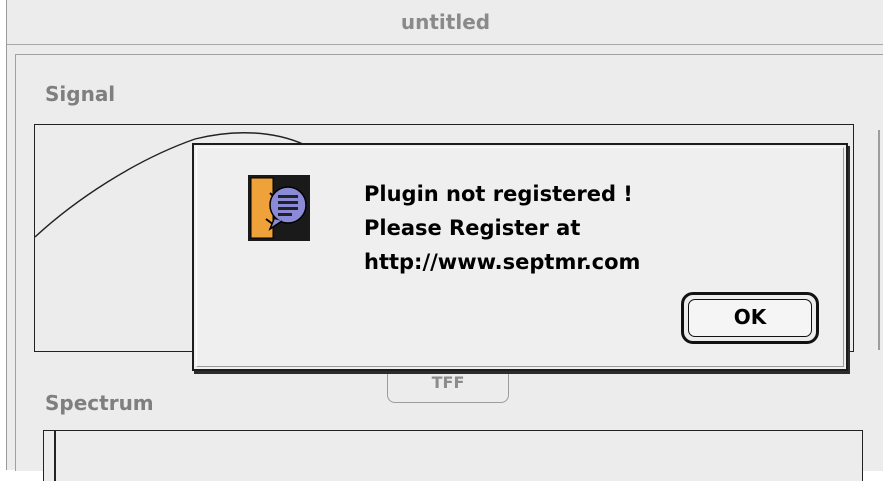  I want to click on spectrum-plot, so click(453, 455).